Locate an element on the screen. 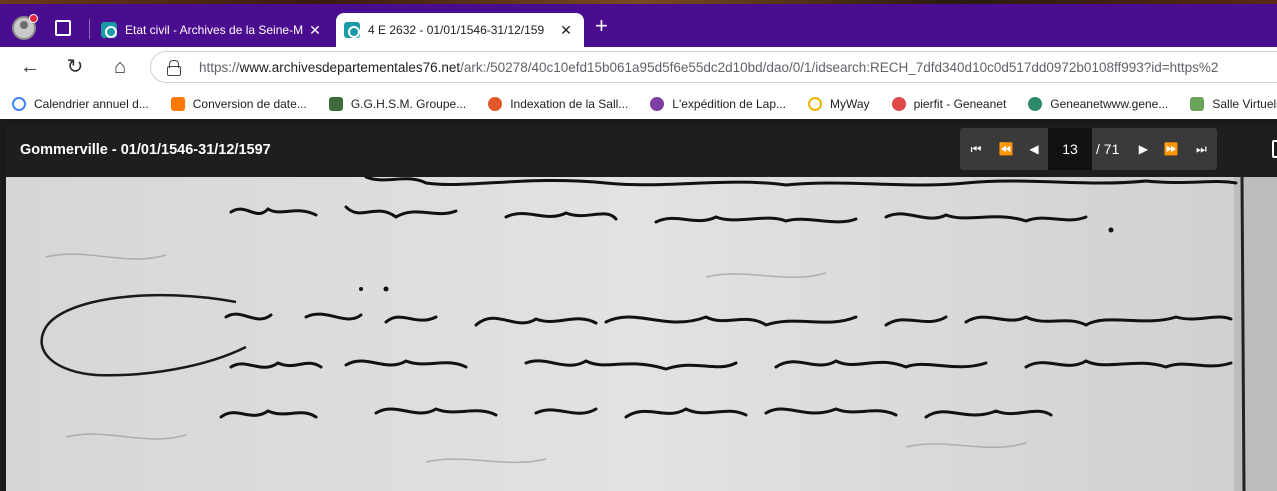  page-total: / 71 is located at coordinates (1111, 149).